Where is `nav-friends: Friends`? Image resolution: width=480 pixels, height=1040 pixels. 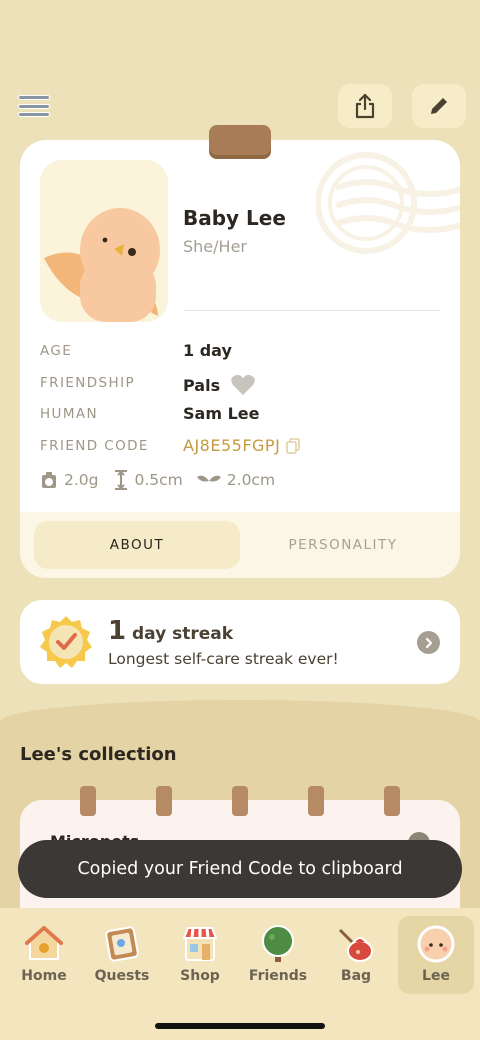
nav-friends: Friends is located at coordinates (278, 955).